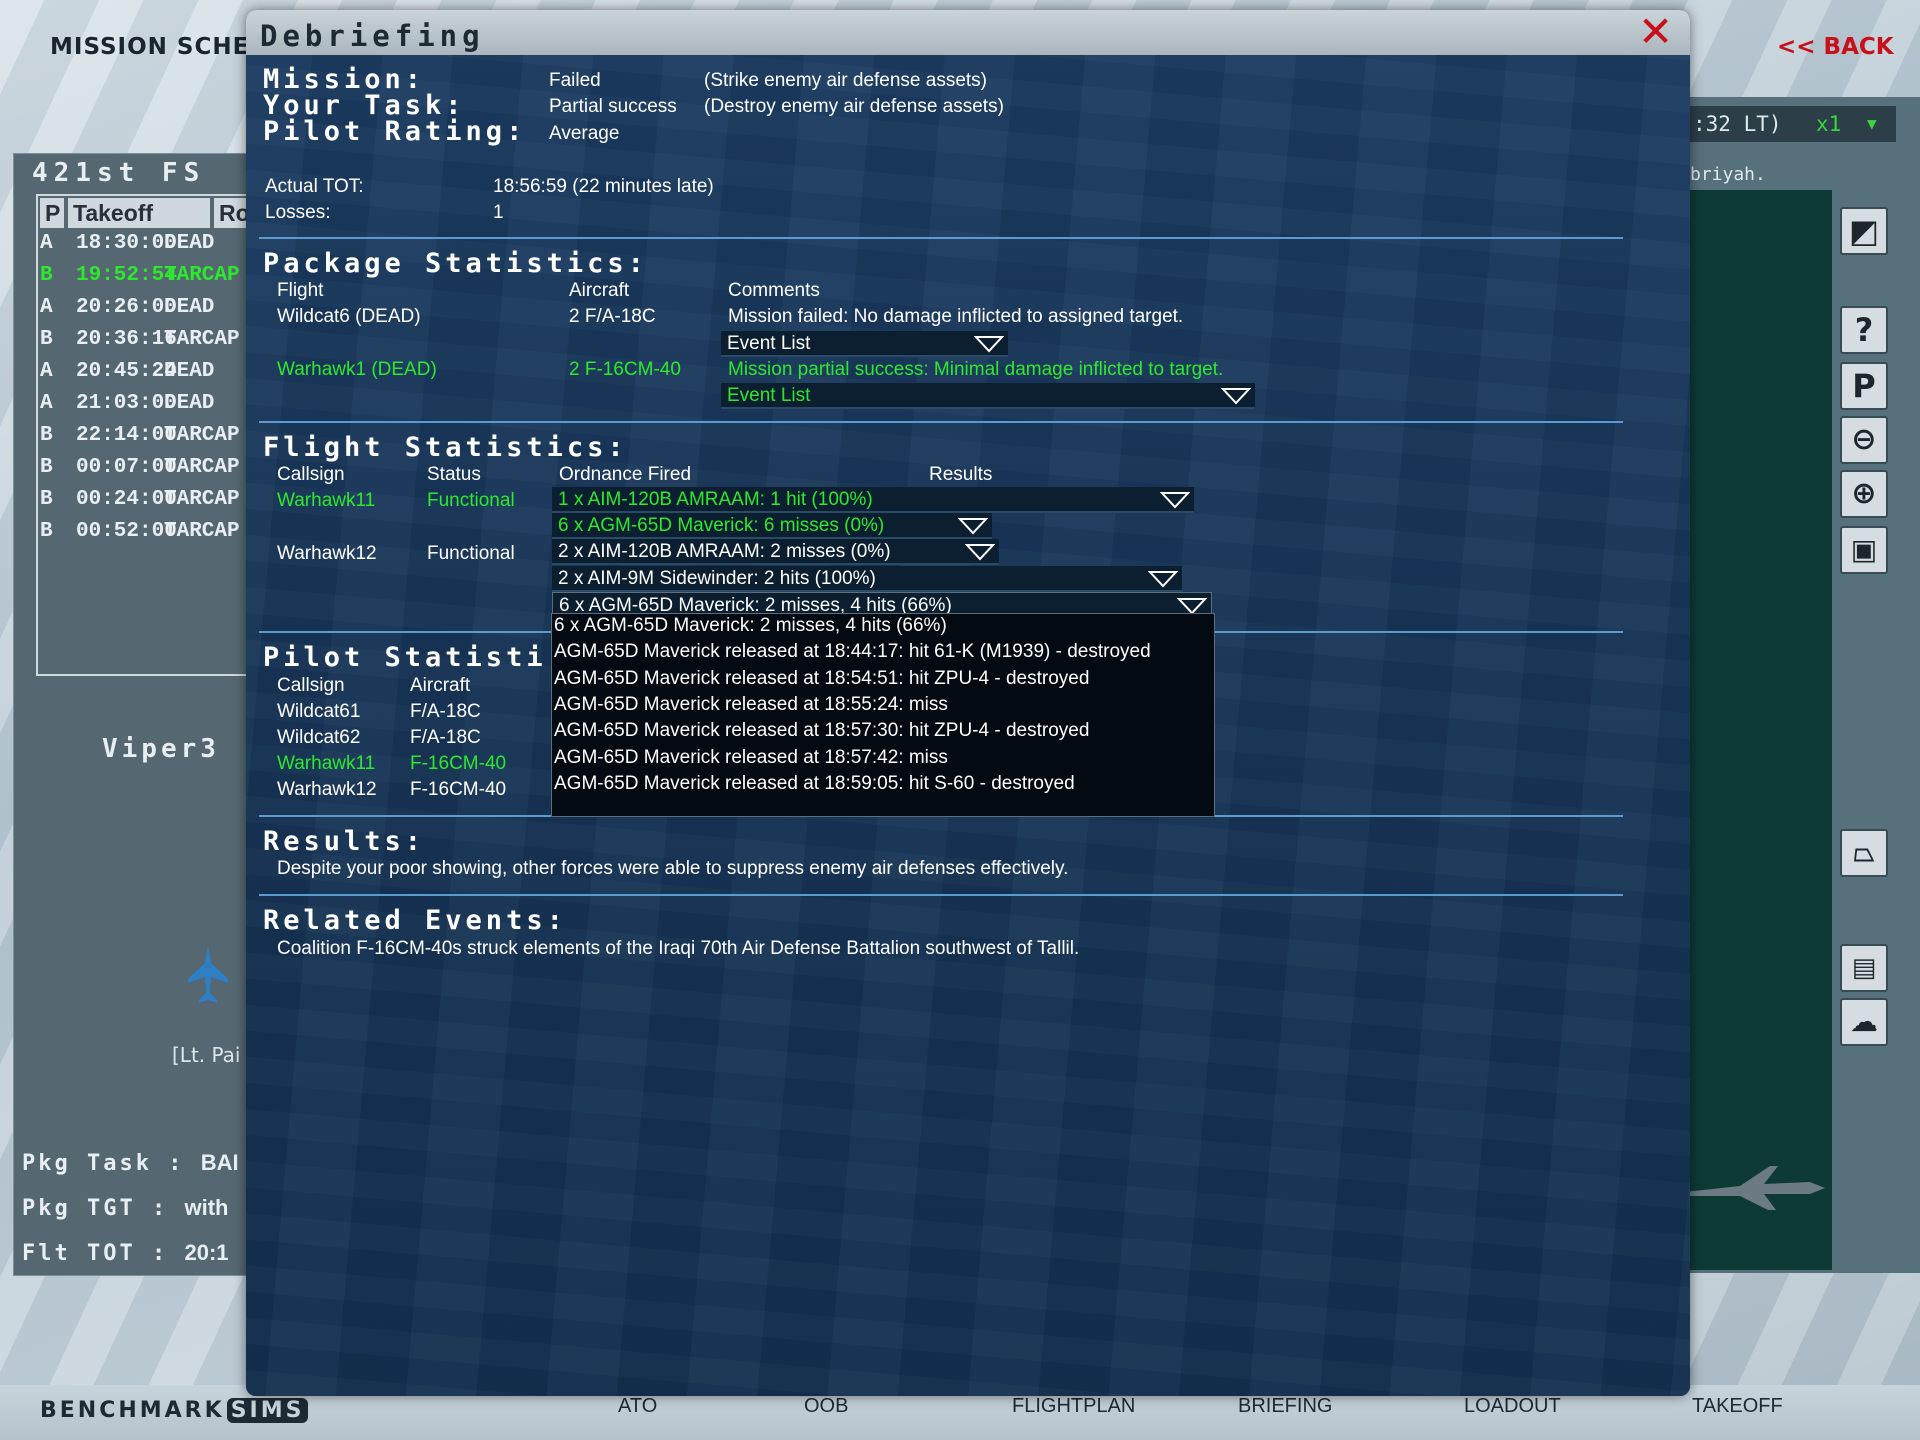 Image resolution: width=1920 pixels, height=1440 pixels. I want to click on fs-row2-status: Functional, so click(471, 553).